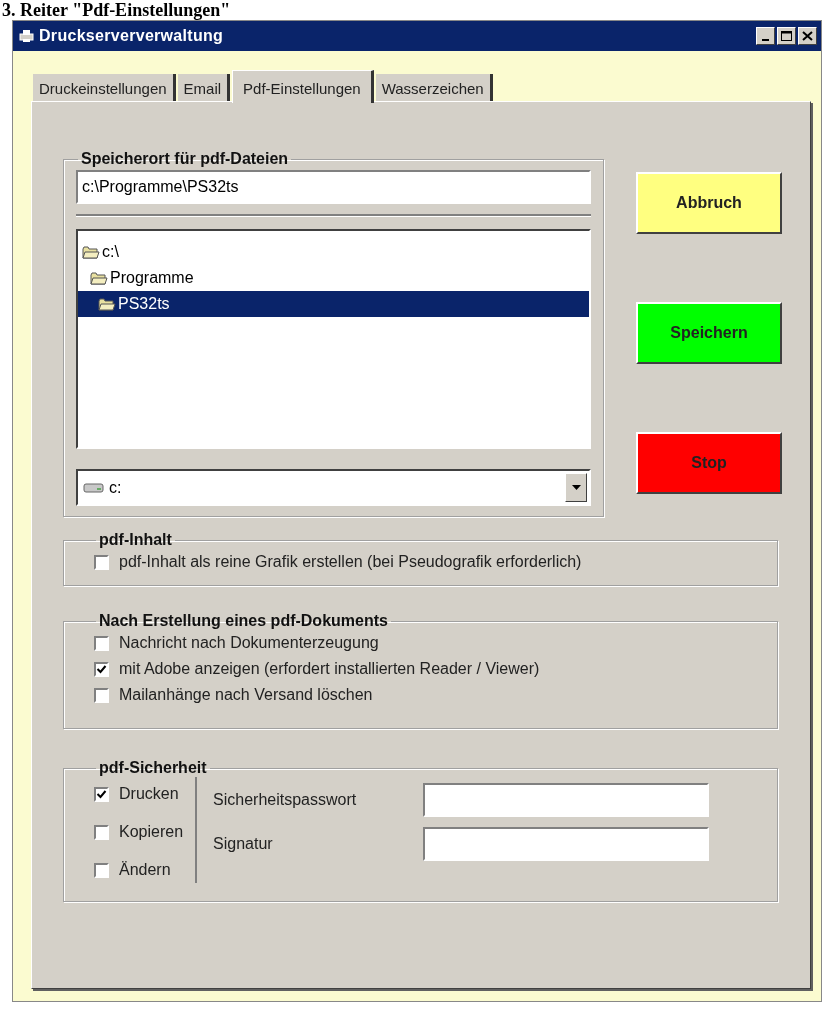  What do you see at coordinates (151, 832) in the screenshot?
I see `checkbox-label: Kopieren` at bounding box center [151, 832].